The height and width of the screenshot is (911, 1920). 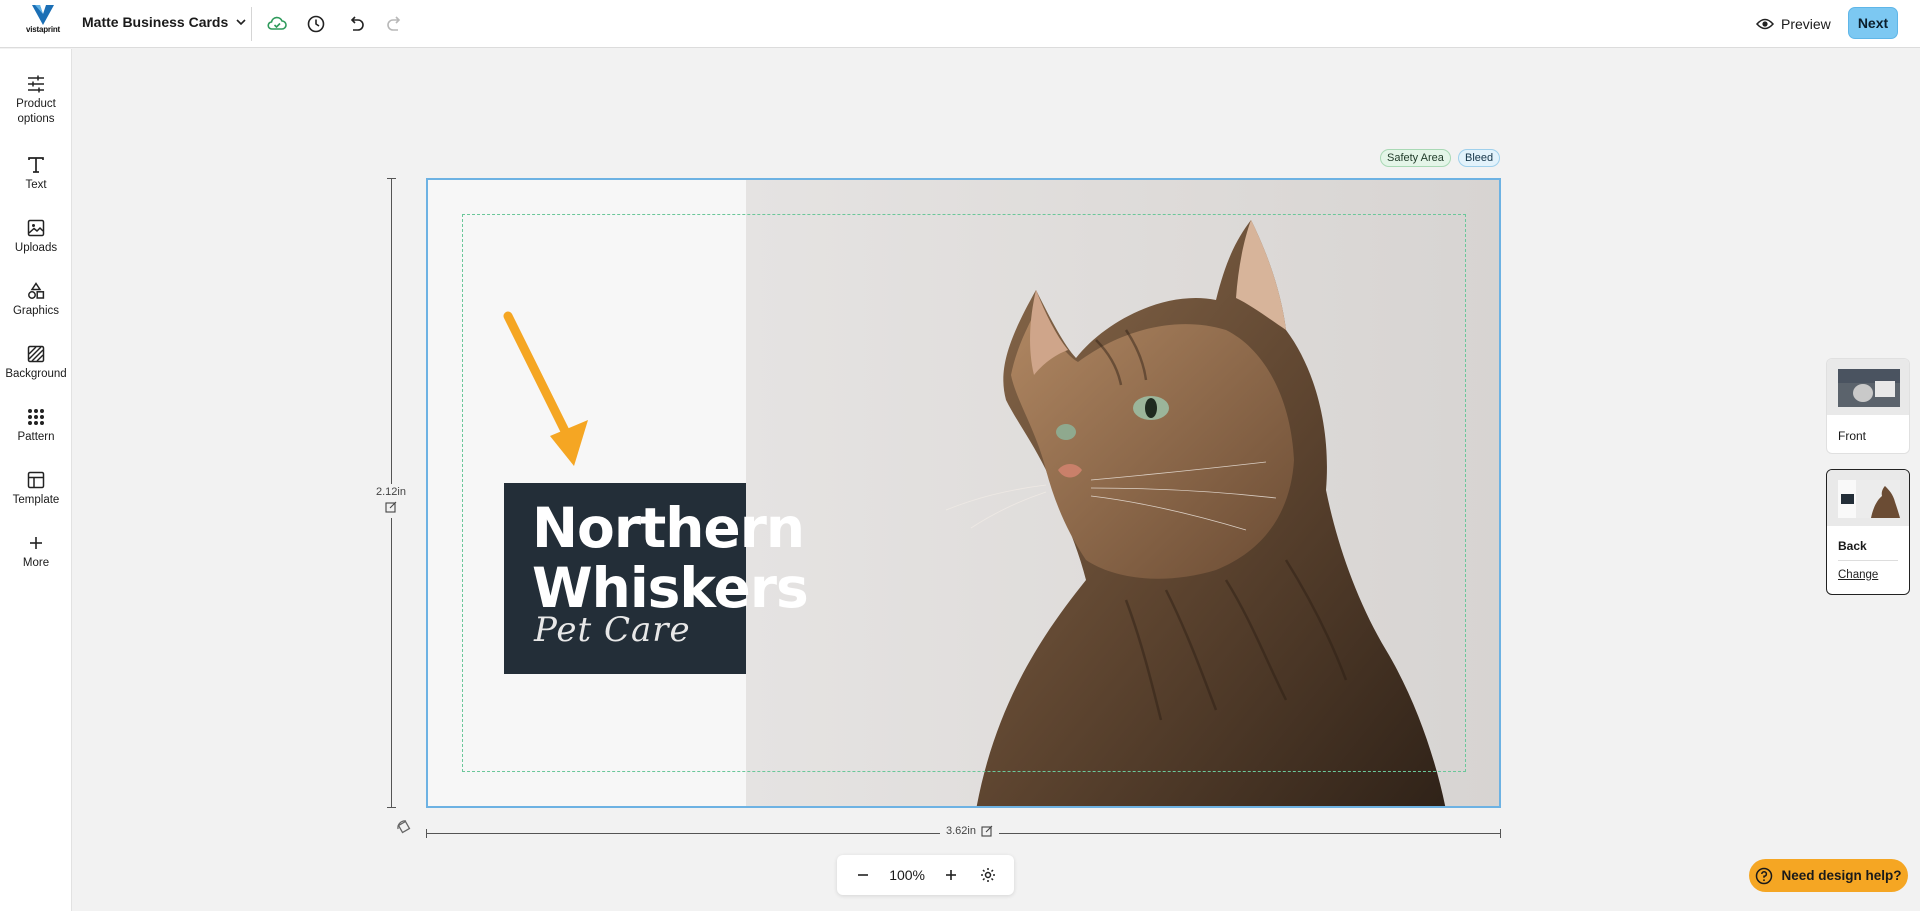 I want to click on zoom-out-button, so click(x=863, y=875).